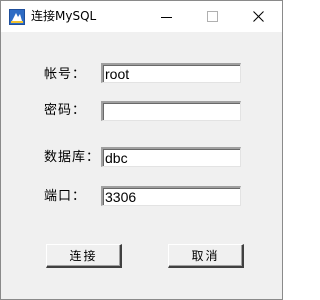 Image resolution: width=320 pixels, height=300 pixels. I want to click on minimize-button, so click(167, 16).